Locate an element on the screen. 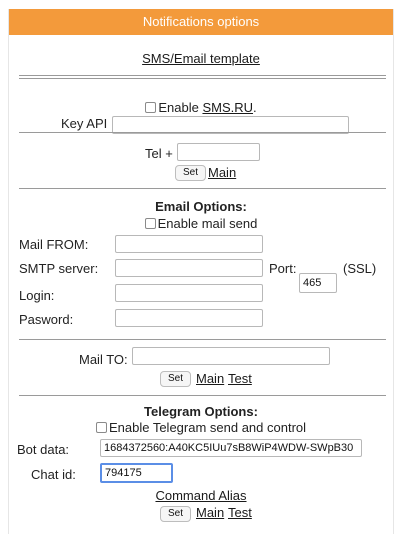 The height and width of the screenshot is (534, 395). chat-id-input is located at coordinates (136, 473).